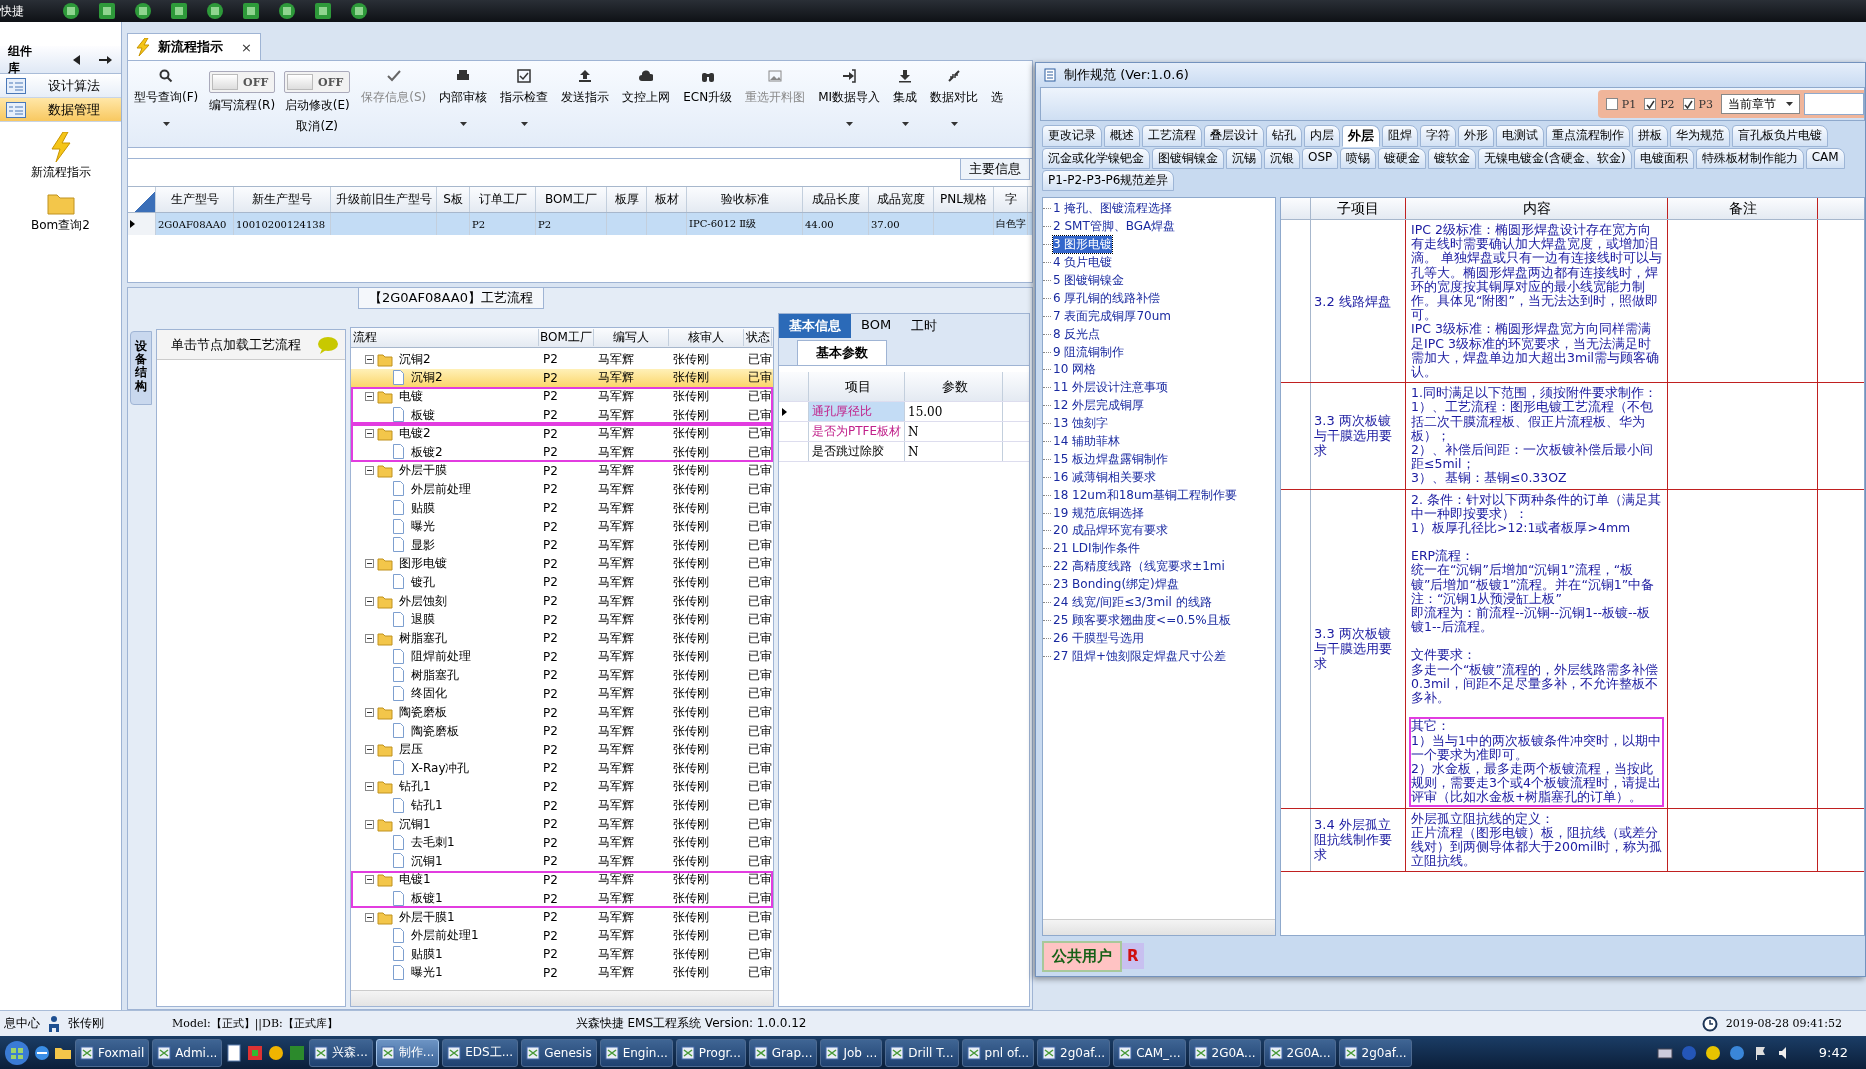 This screenshot has height=1069, width=1866. What do you see at coordinates (559, 1052) in the screenshot?
I see `taskbar-button: Genesis` at bounding box center [559, 1052].